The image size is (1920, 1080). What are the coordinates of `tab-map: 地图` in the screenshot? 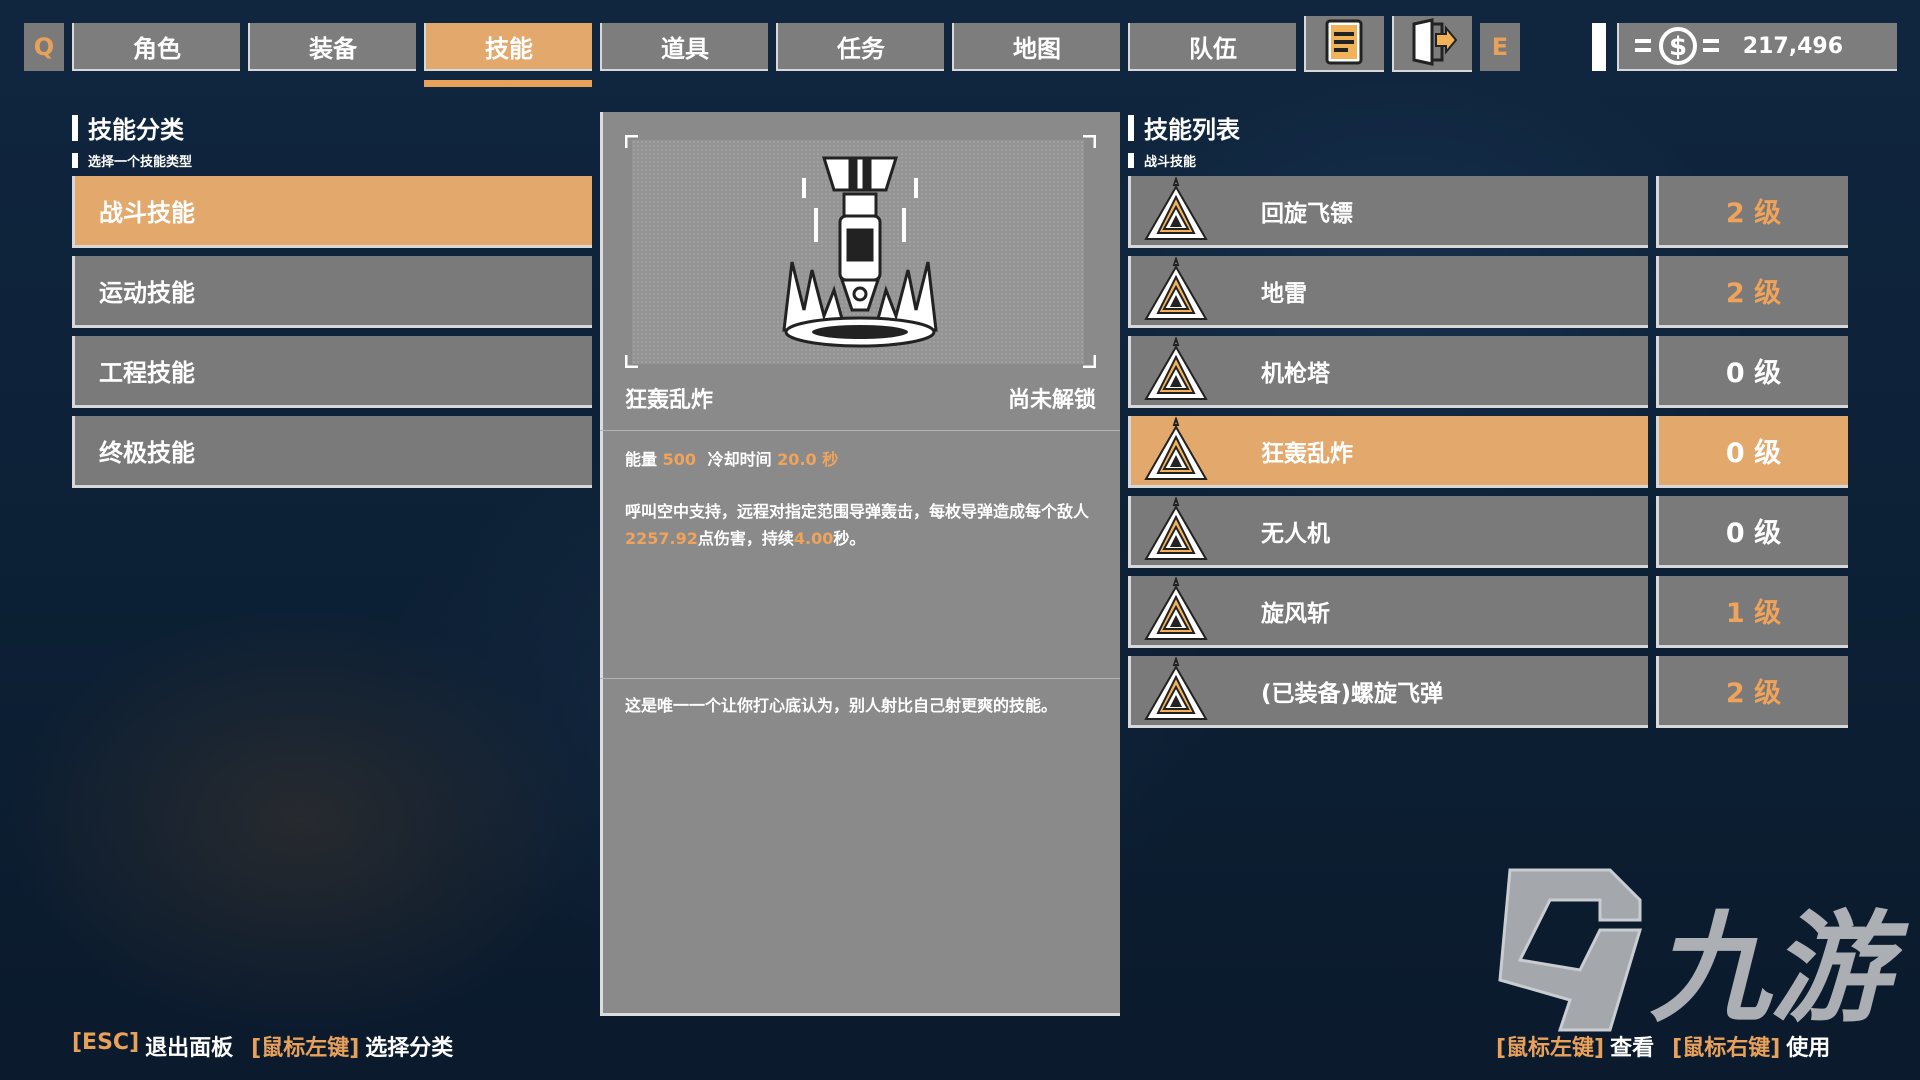 It's located at (1036, 47).